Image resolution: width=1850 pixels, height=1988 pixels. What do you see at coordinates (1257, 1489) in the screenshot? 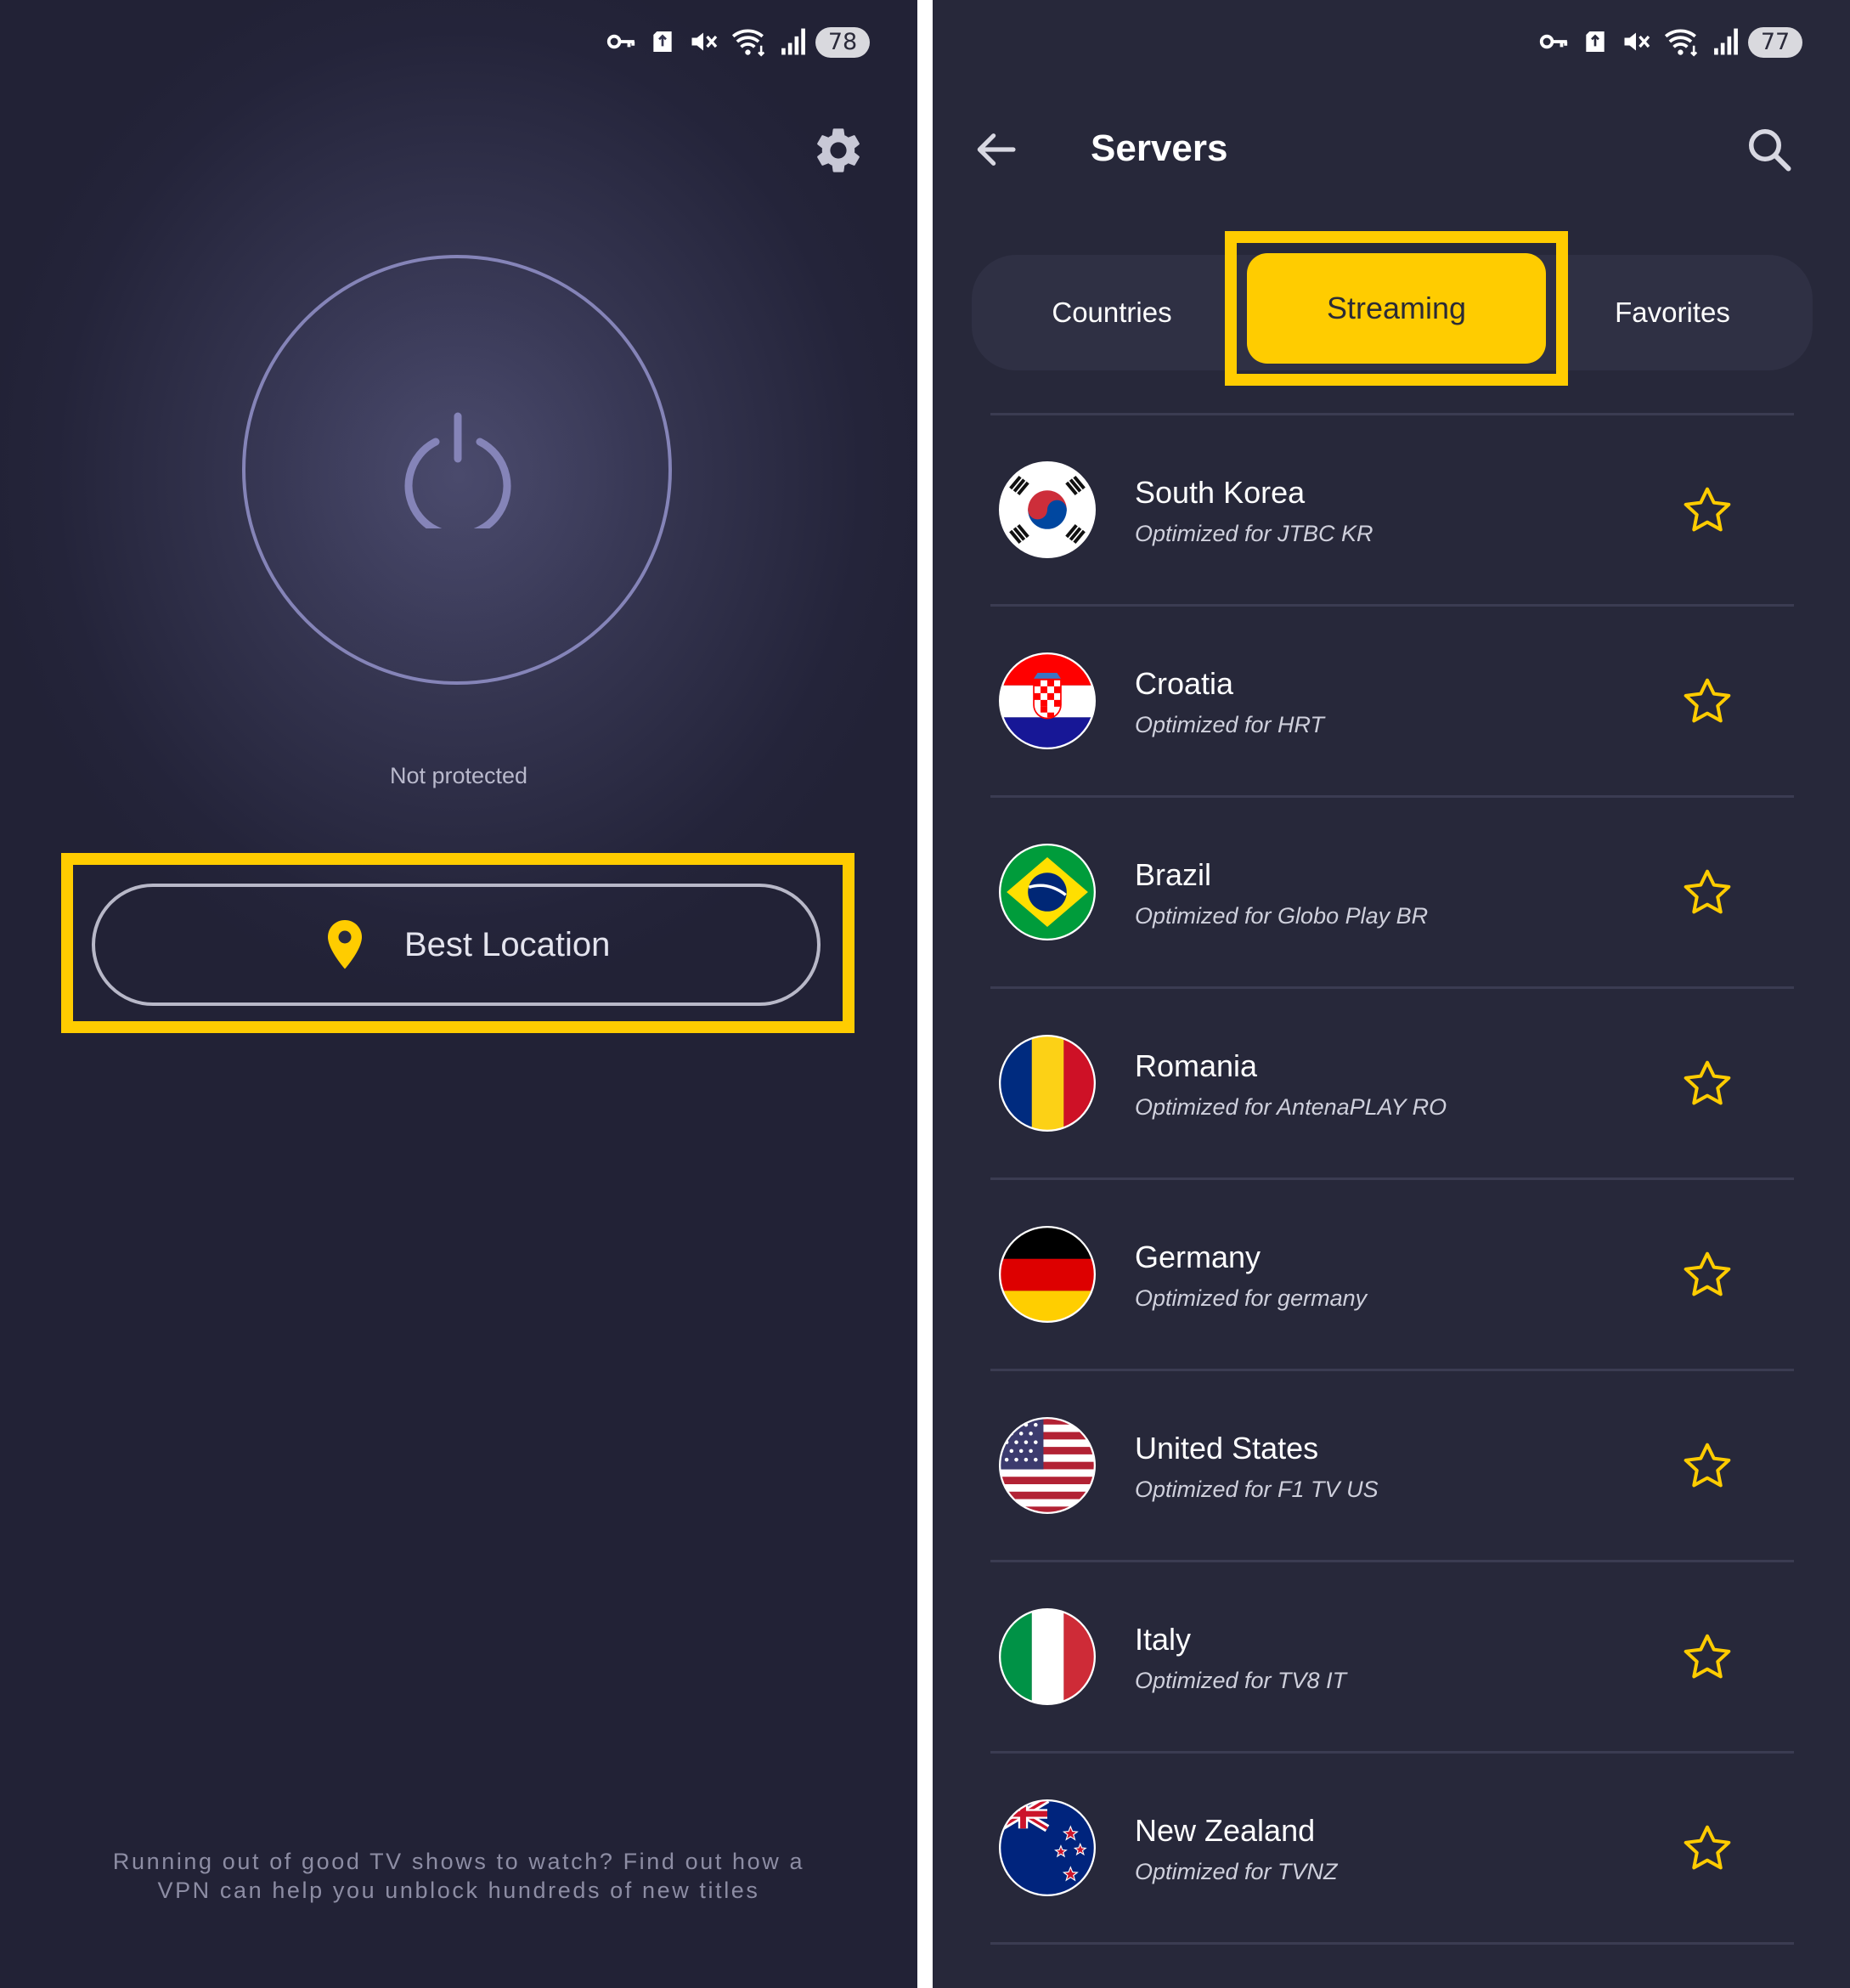
I see `server-subtitle: Optimized for F1 TV US` at bounding box center [1257, 1489].